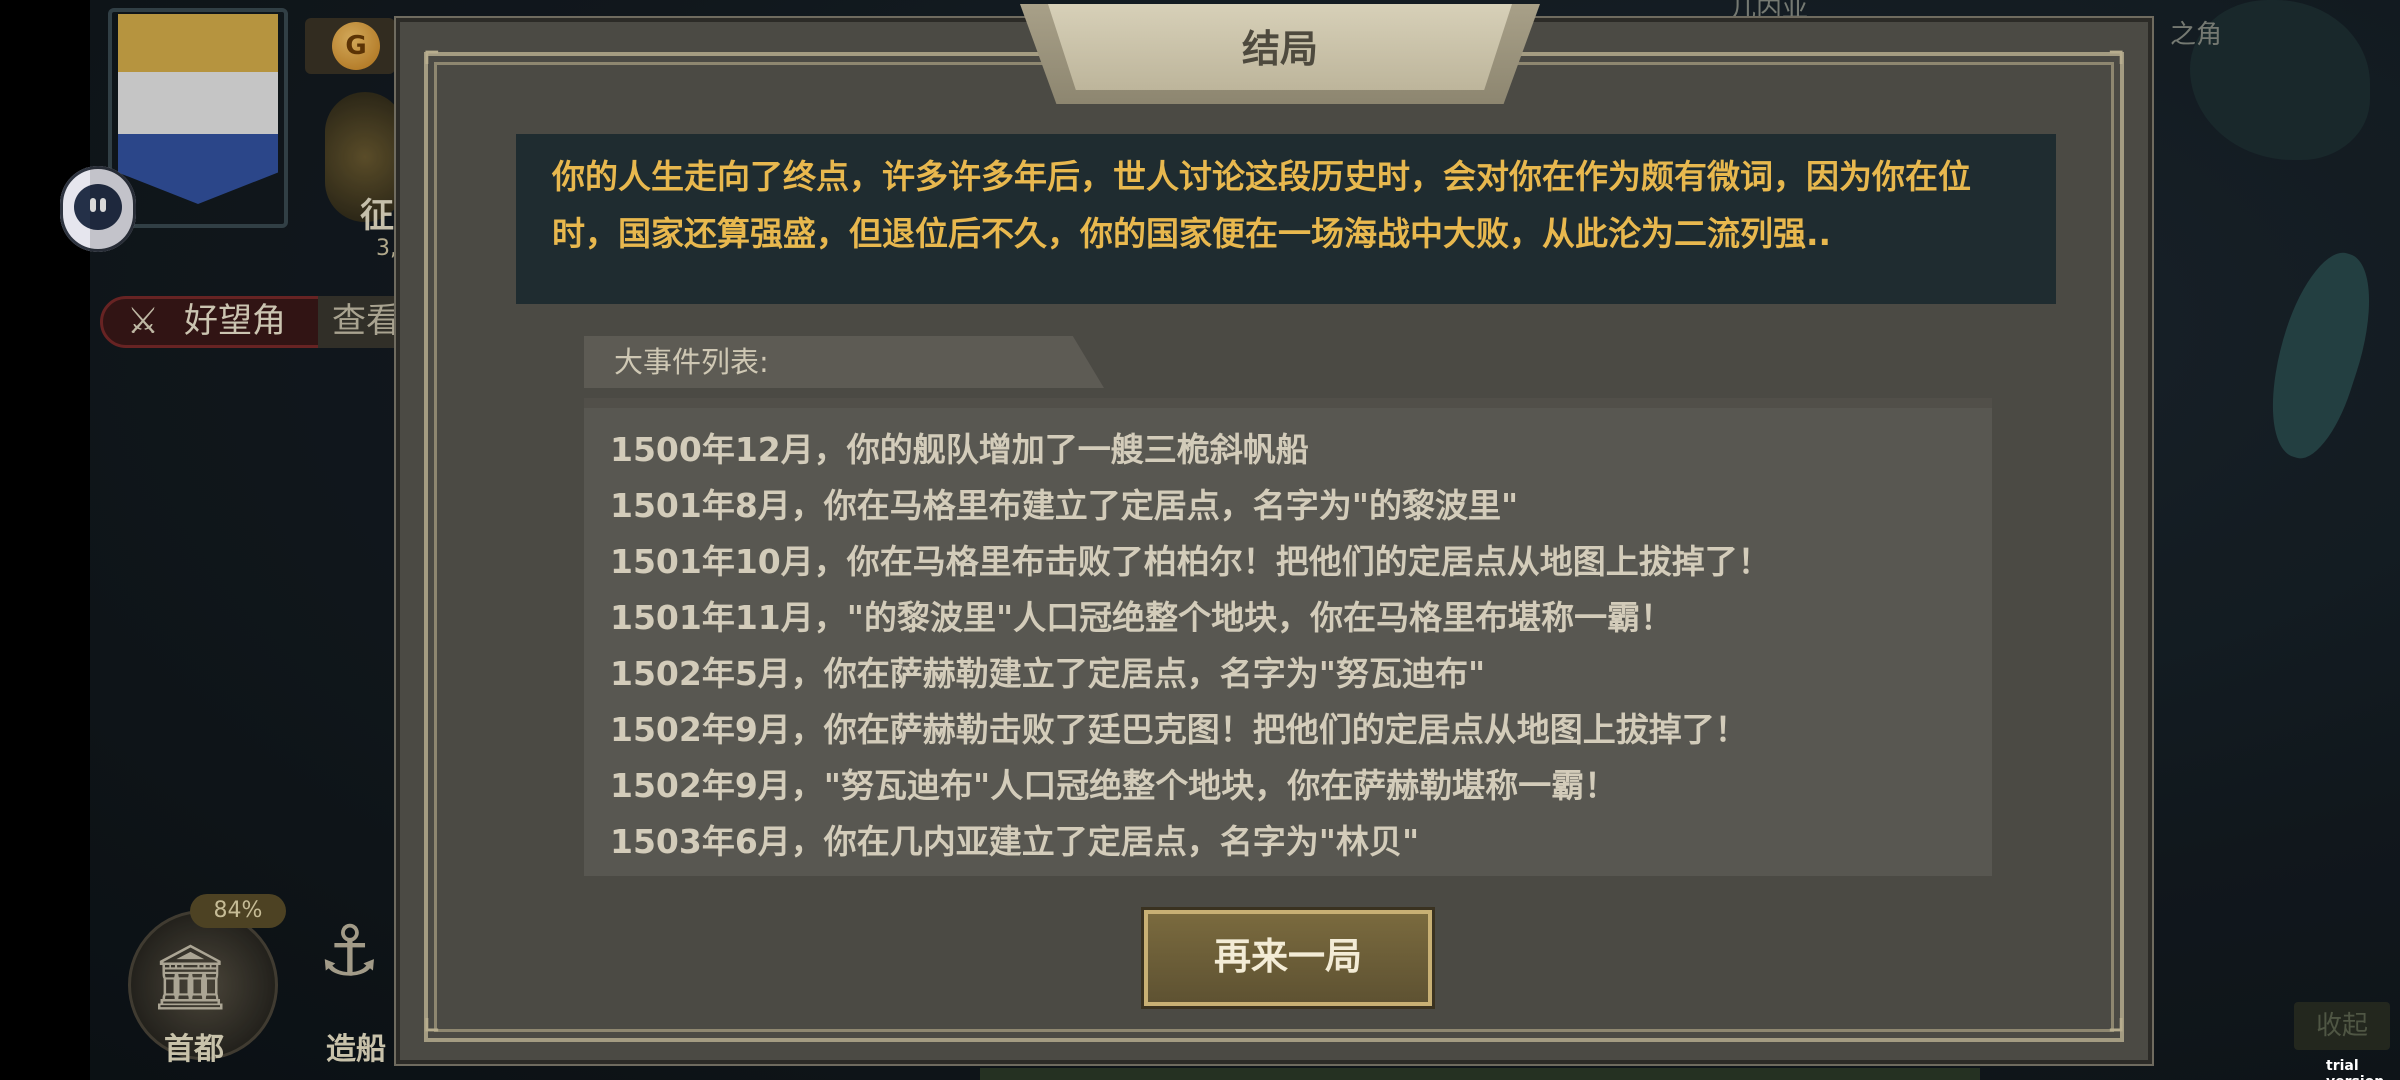  Describe the element at coordinates (691, 362) in the screenshot. I see `events-heading: 大事件列表:` at that location.